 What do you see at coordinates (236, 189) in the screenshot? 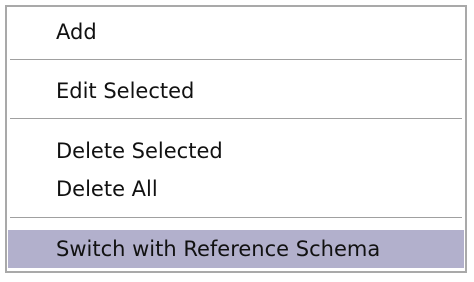
I see `menu-item-delete-all: Delete All` at bounding box center [236, 189].